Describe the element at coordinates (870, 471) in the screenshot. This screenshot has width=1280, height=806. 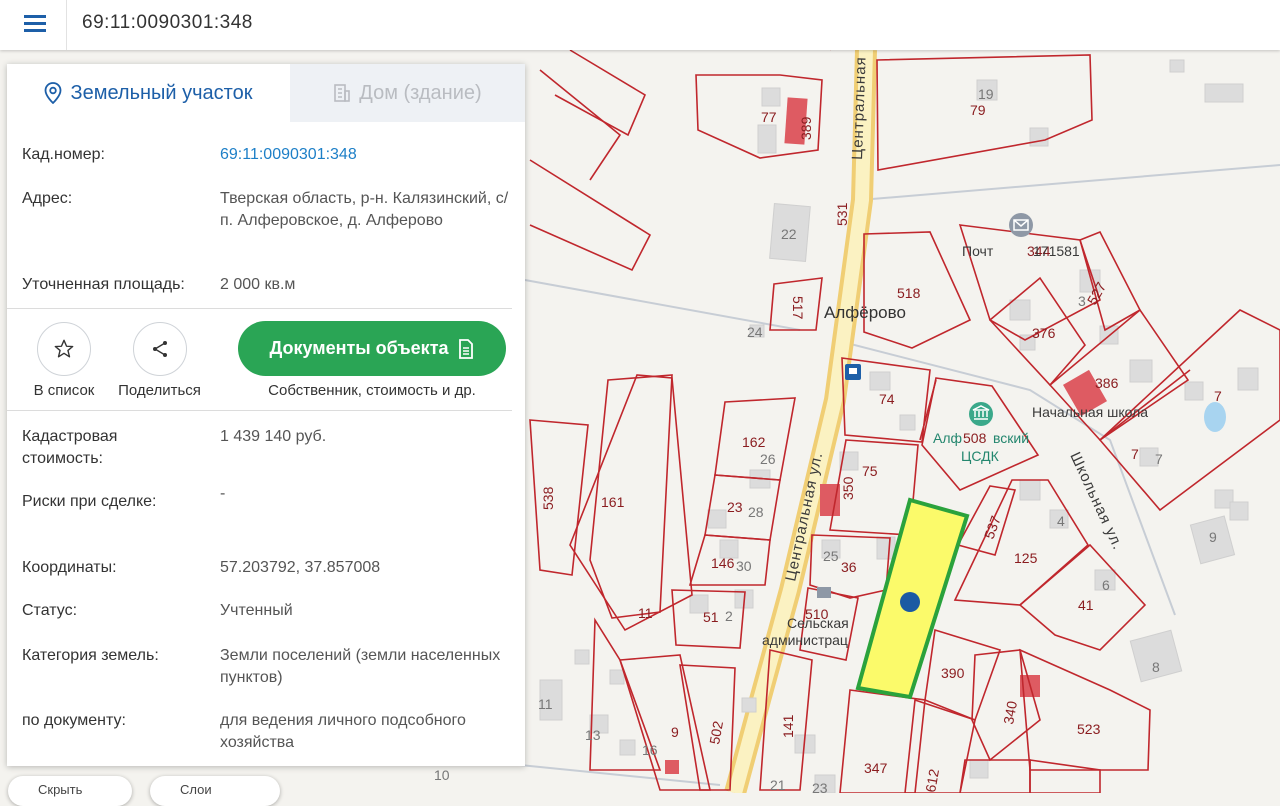
I see `svg-text: 75` at that location.